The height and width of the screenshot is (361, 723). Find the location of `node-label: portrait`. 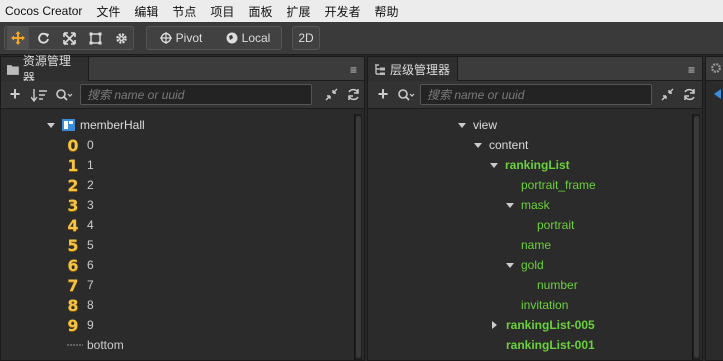

node-label: portrait is located at coordinates (556, 225).